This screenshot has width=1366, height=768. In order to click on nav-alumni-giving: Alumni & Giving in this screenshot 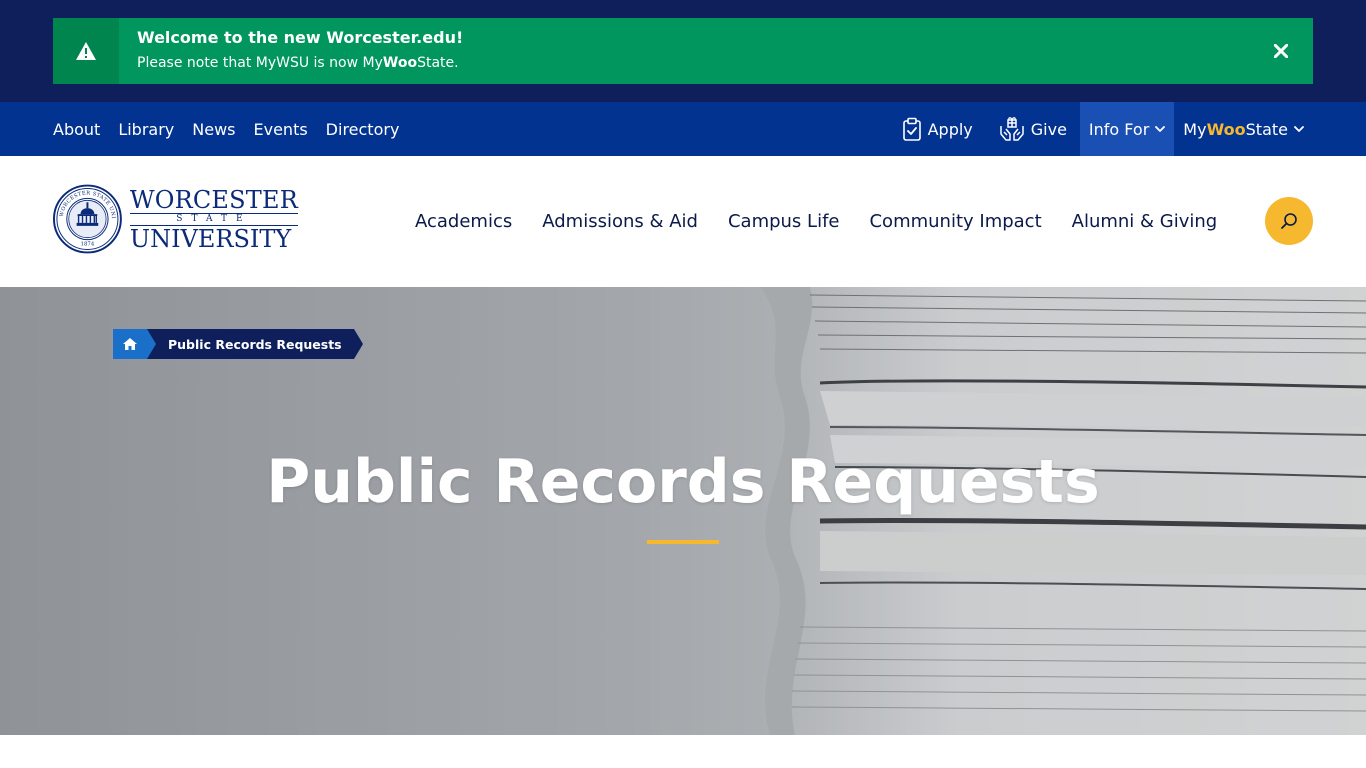, I will do `click(1145, 221)`.